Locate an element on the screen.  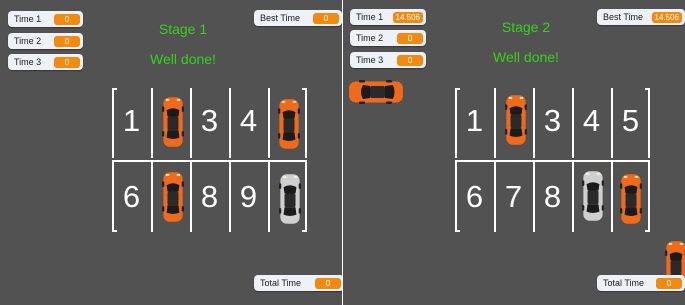
time-1-value: 0 is located at coordinates (67, 19).